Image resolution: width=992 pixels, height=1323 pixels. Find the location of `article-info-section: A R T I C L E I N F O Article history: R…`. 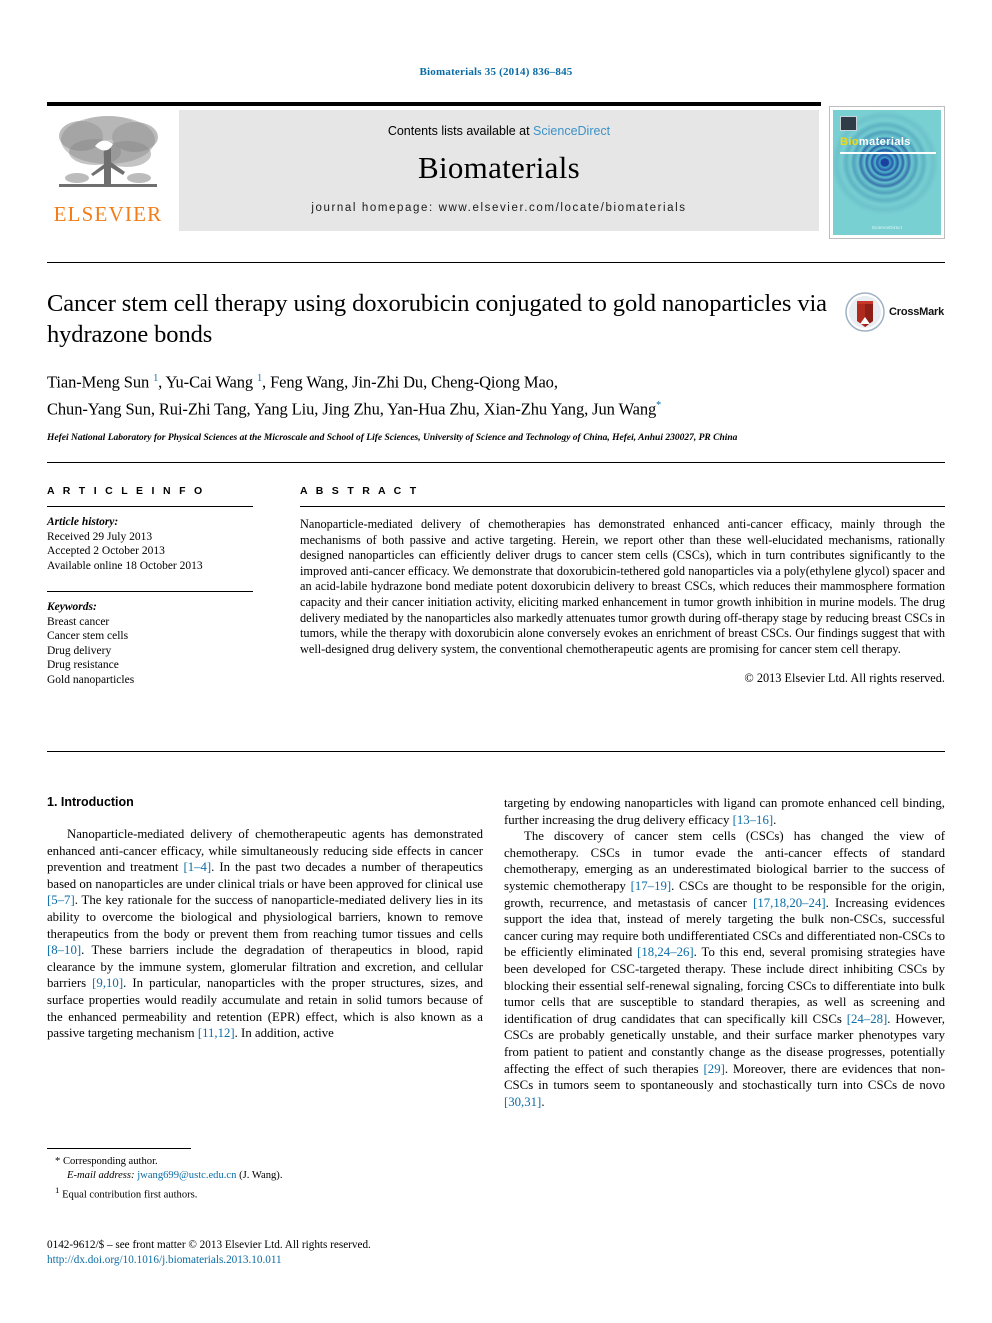

article-info-section: A R T I C L E I N F O Article history: R… is located at coordinates (150, 586).